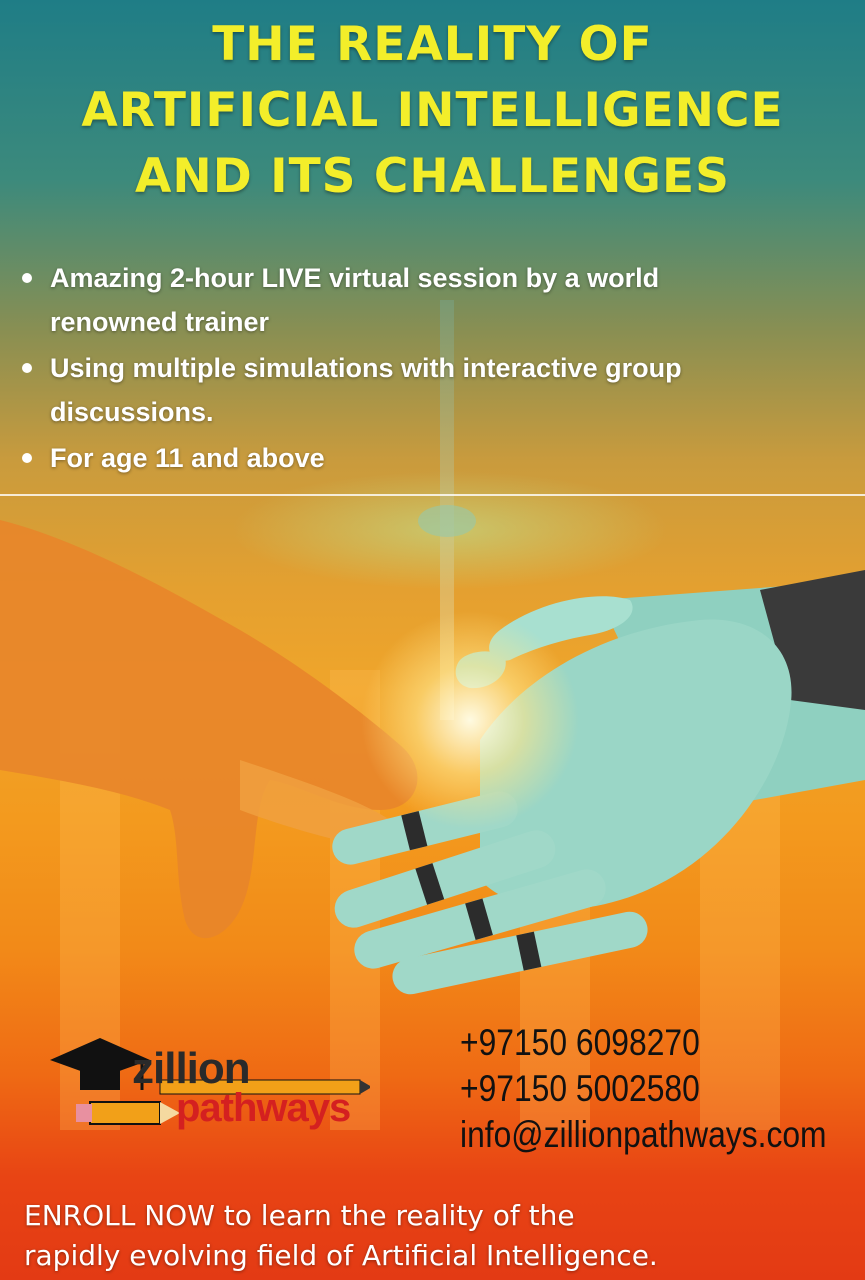 Image resolution: width=865 pixels, height=1280 pixels. What do you see at coordinates (437, 458) in the screenshot?
I see `feature-item: For age 11 and above` at bounding box center [437, 458].